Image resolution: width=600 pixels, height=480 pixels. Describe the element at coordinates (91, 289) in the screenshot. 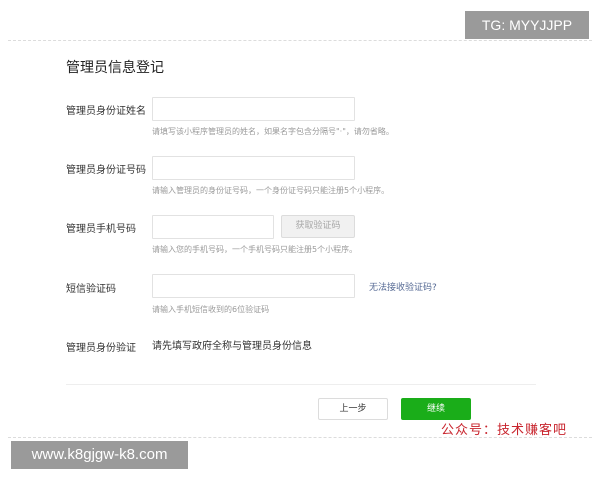

I see `sms-code-label: 短信验证码` at that location.